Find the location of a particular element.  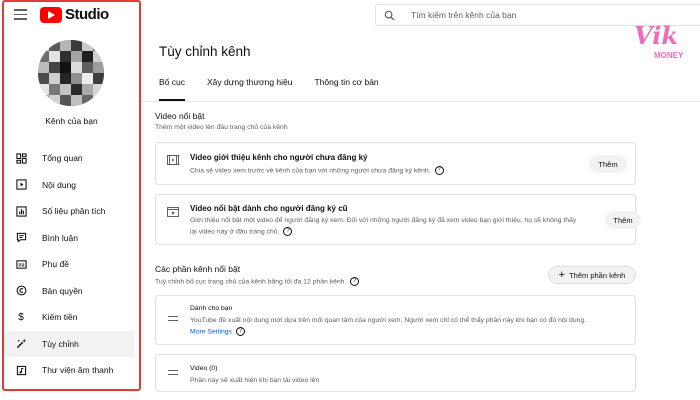

dashboard-icon is located at coordinates (21, 158).